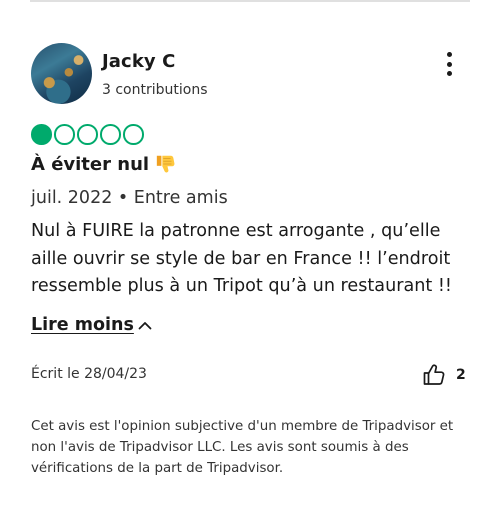 This screenshot has width=500, height=512. Describe the element at coordinates (138, 61) in the screenshot. I see `user-name: Jacky C` at that location.